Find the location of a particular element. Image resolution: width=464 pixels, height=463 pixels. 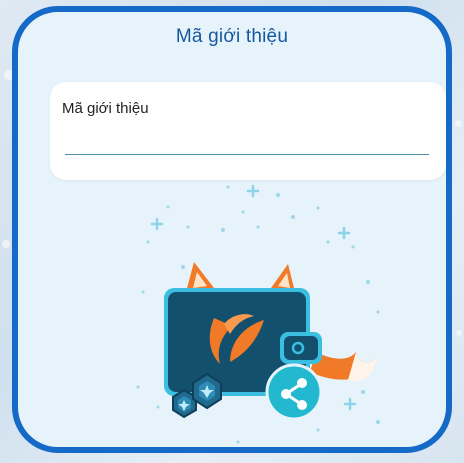

share-badge is located at coordinates (294, 392).